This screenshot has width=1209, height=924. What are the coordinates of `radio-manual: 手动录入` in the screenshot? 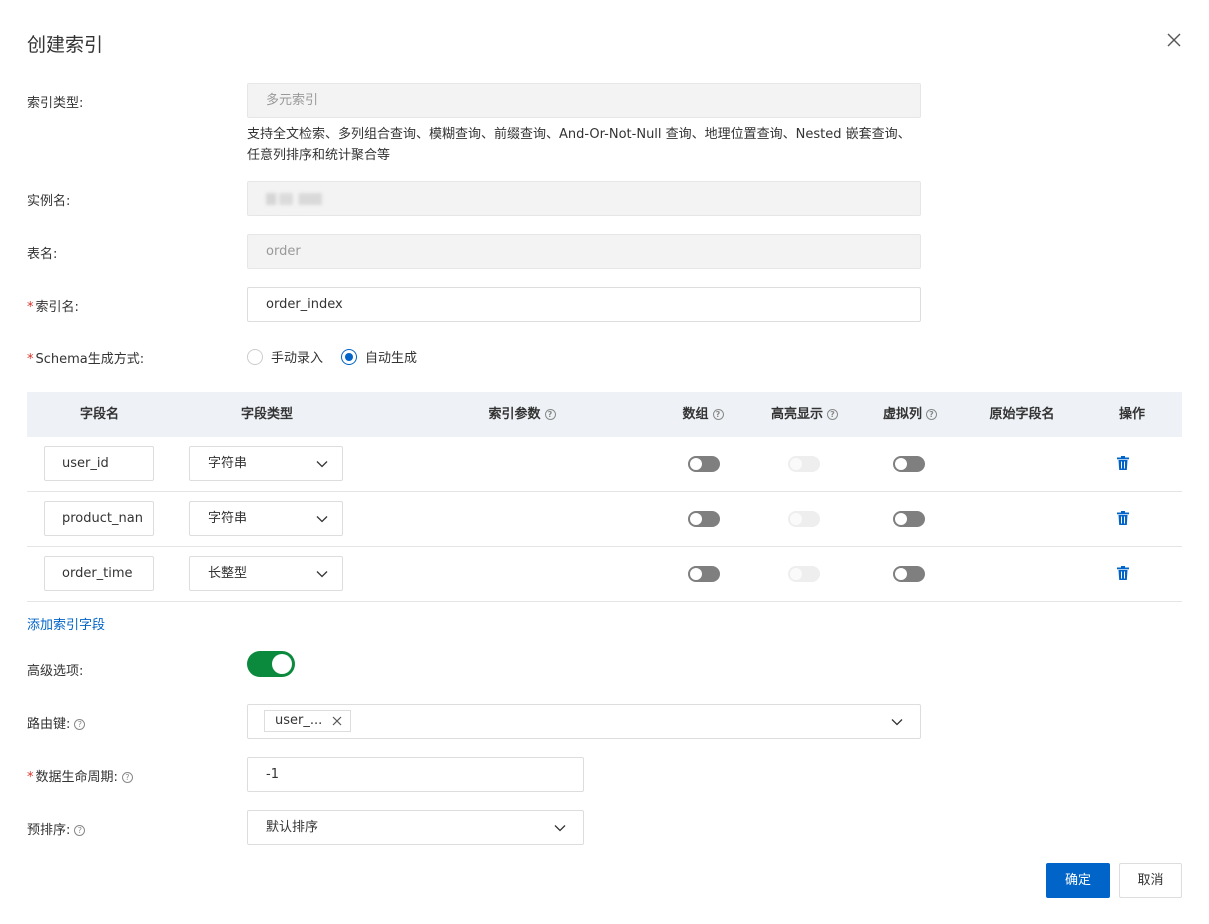 It's located at (285, 356).